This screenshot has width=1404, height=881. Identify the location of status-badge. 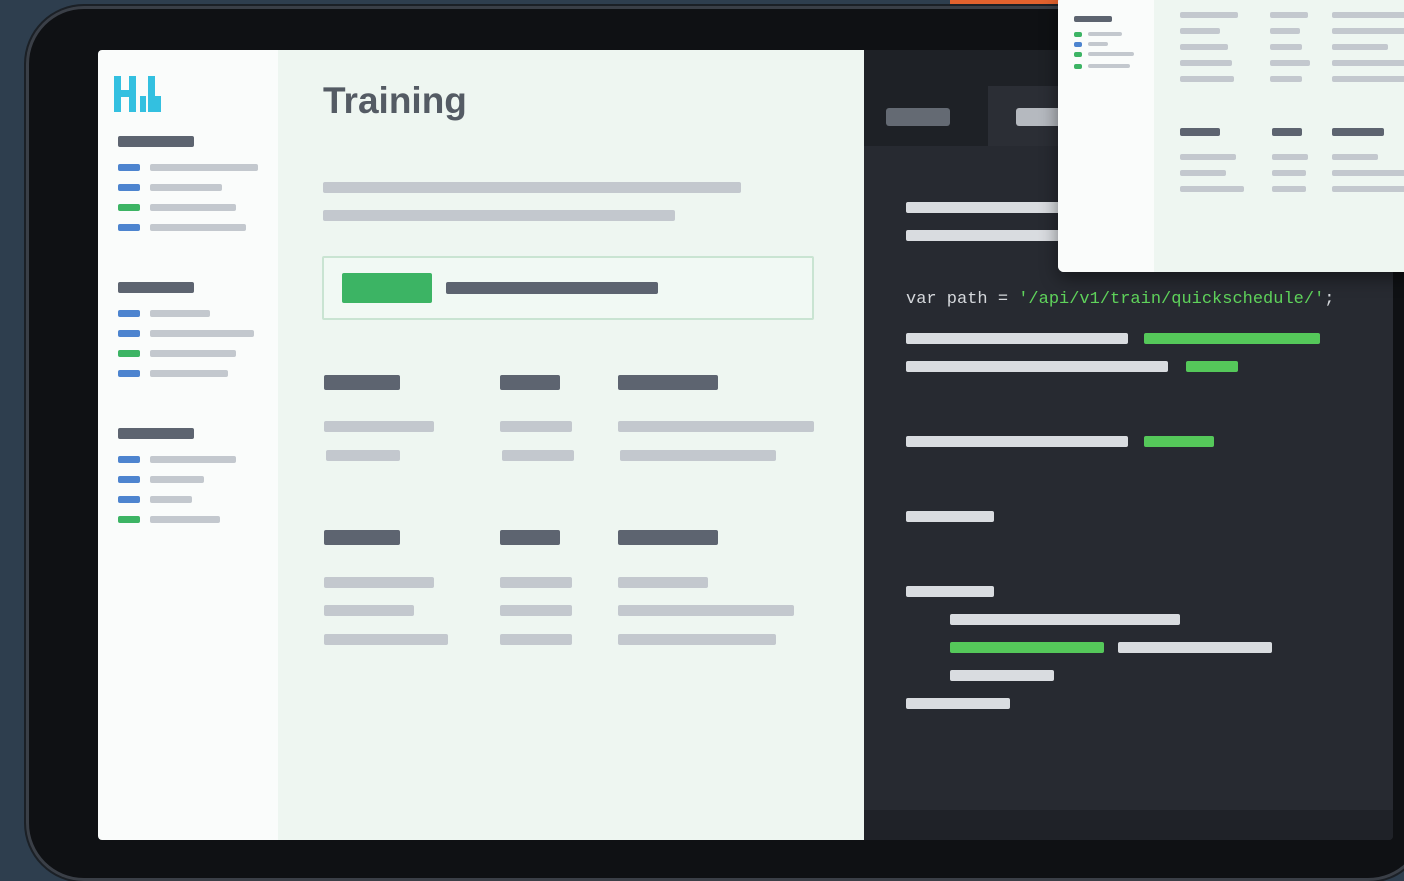
(387, 288).